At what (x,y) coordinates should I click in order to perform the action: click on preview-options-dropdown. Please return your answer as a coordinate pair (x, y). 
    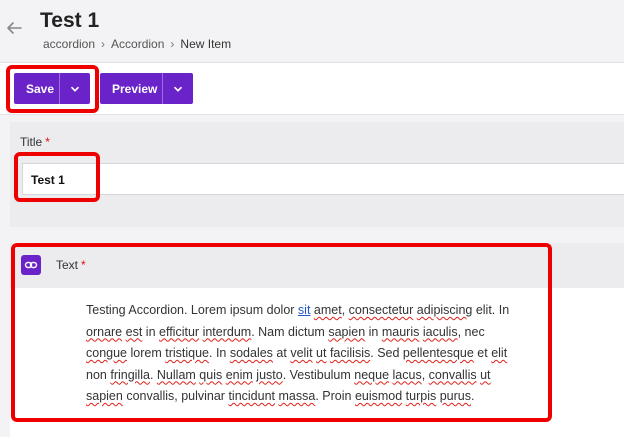
    Looking at the image, I should click on (177, 88).